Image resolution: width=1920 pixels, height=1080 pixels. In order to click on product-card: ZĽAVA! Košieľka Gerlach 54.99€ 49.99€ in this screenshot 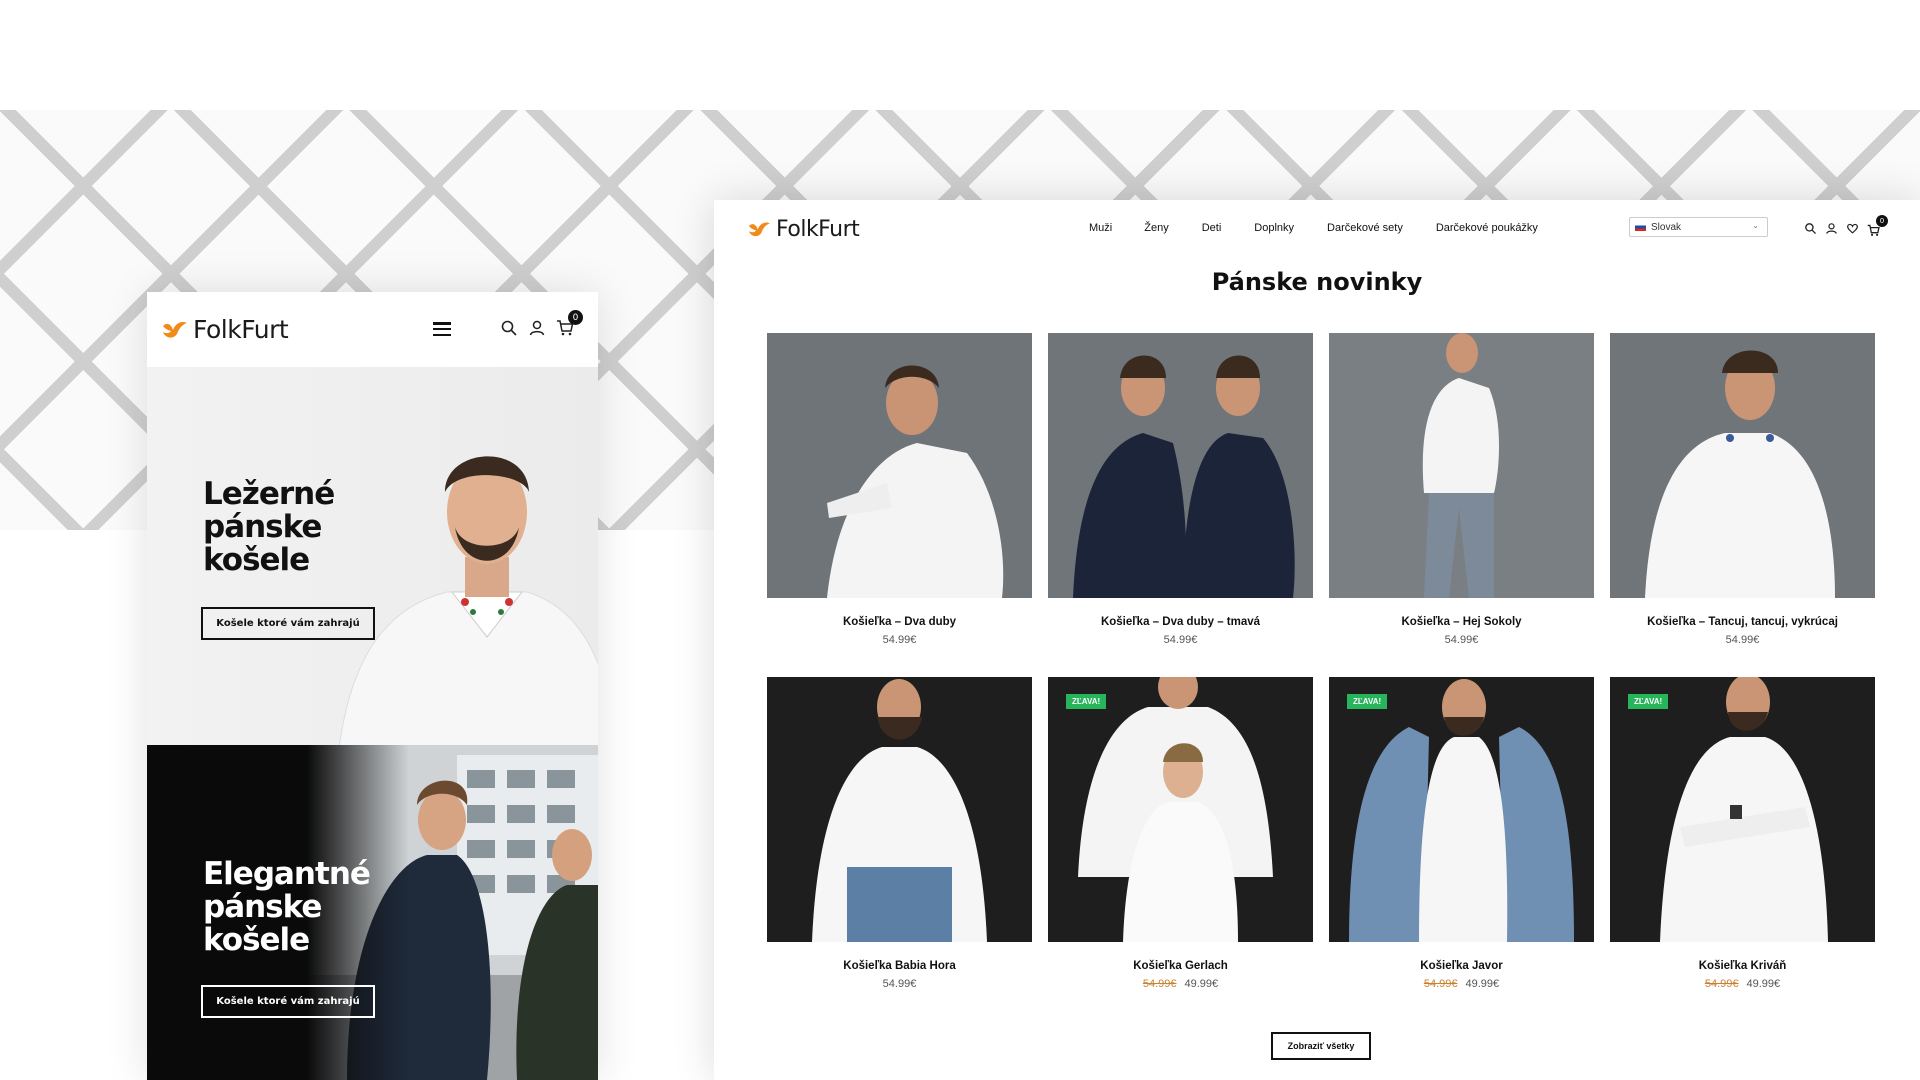, I will do `click(1180, 833)`.